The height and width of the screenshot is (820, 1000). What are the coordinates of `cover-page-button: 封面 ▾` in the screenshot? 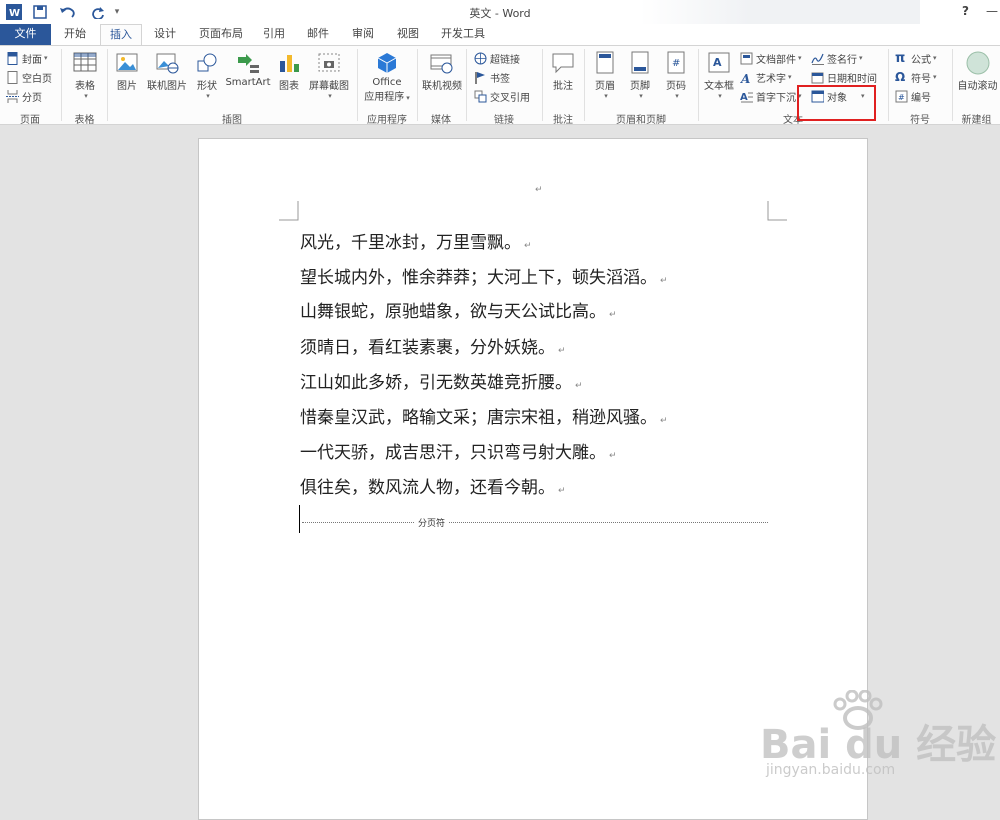 It's located at (27, 58).